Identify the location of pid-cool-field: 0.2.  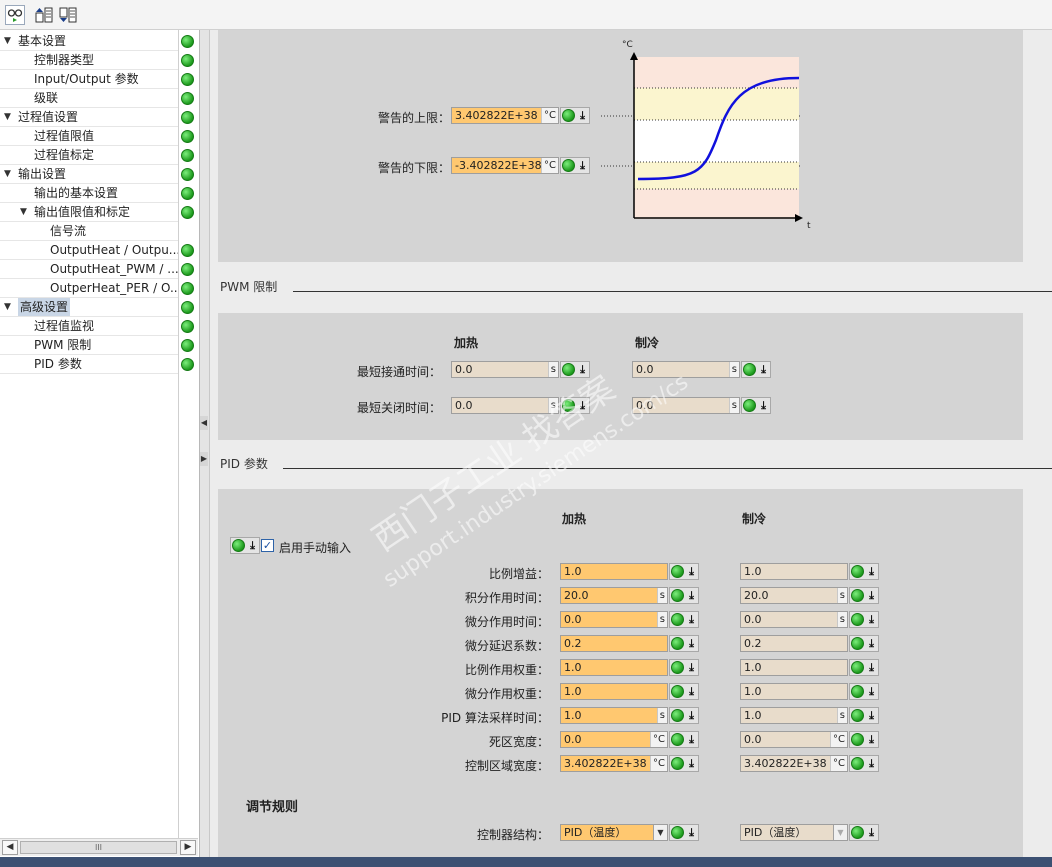
(794, 643).